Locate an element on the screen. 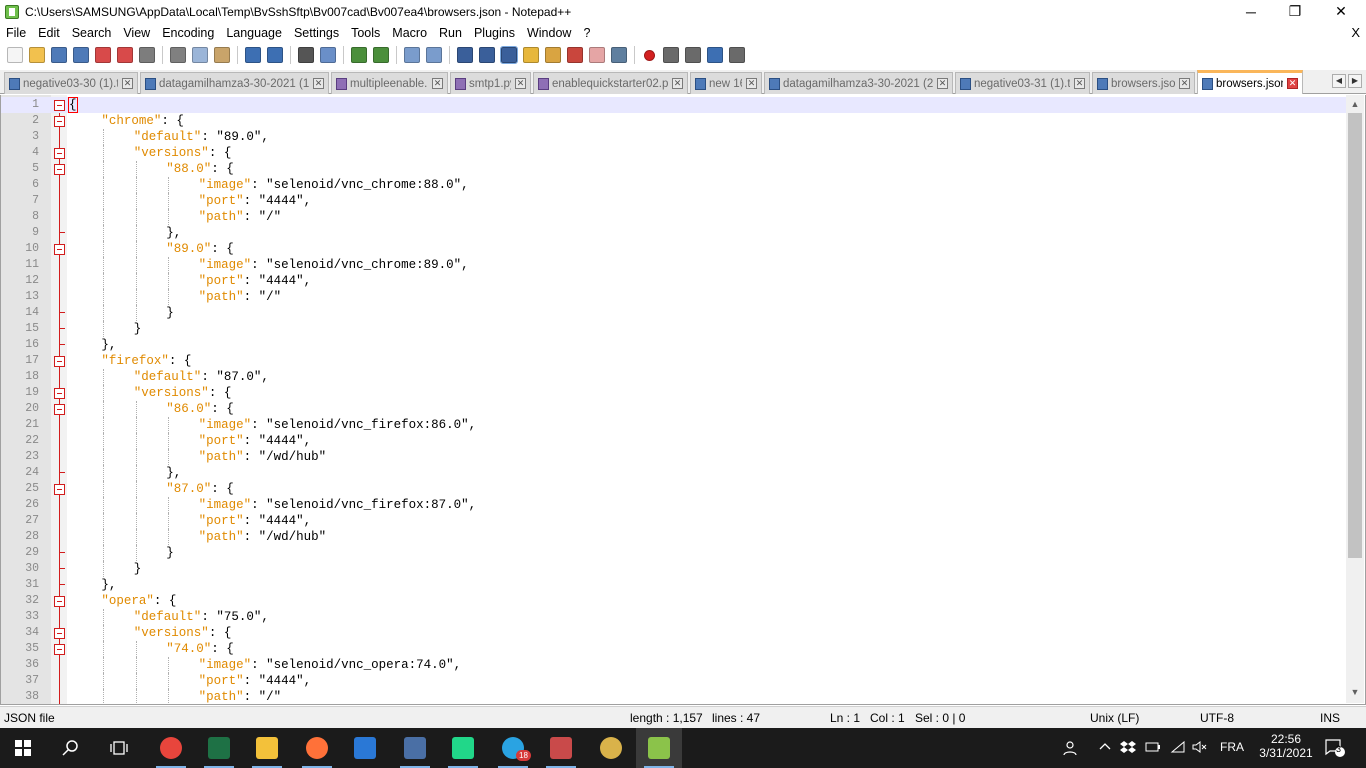 The height and width of the screenshot is (768, 1366). pycharm-icon is located at coordinates (463, 748).